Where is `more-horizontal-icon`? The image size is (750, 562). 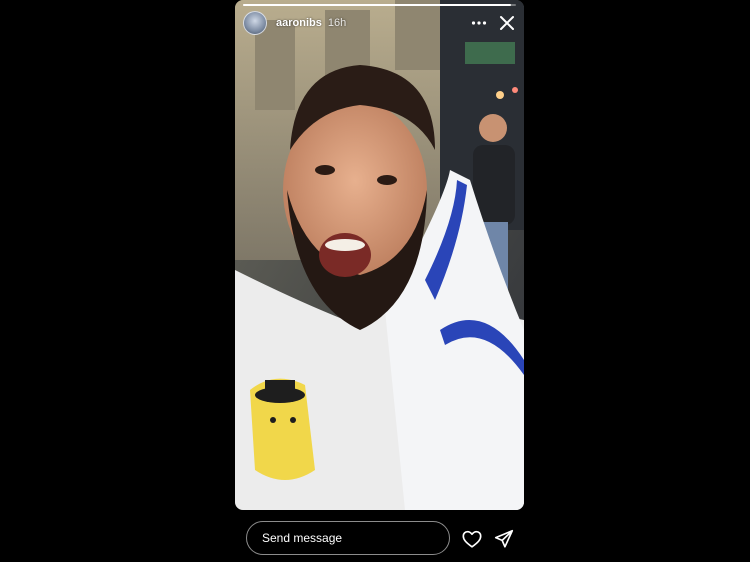 more-horizontal-icon is located at coordinates (479, 23).